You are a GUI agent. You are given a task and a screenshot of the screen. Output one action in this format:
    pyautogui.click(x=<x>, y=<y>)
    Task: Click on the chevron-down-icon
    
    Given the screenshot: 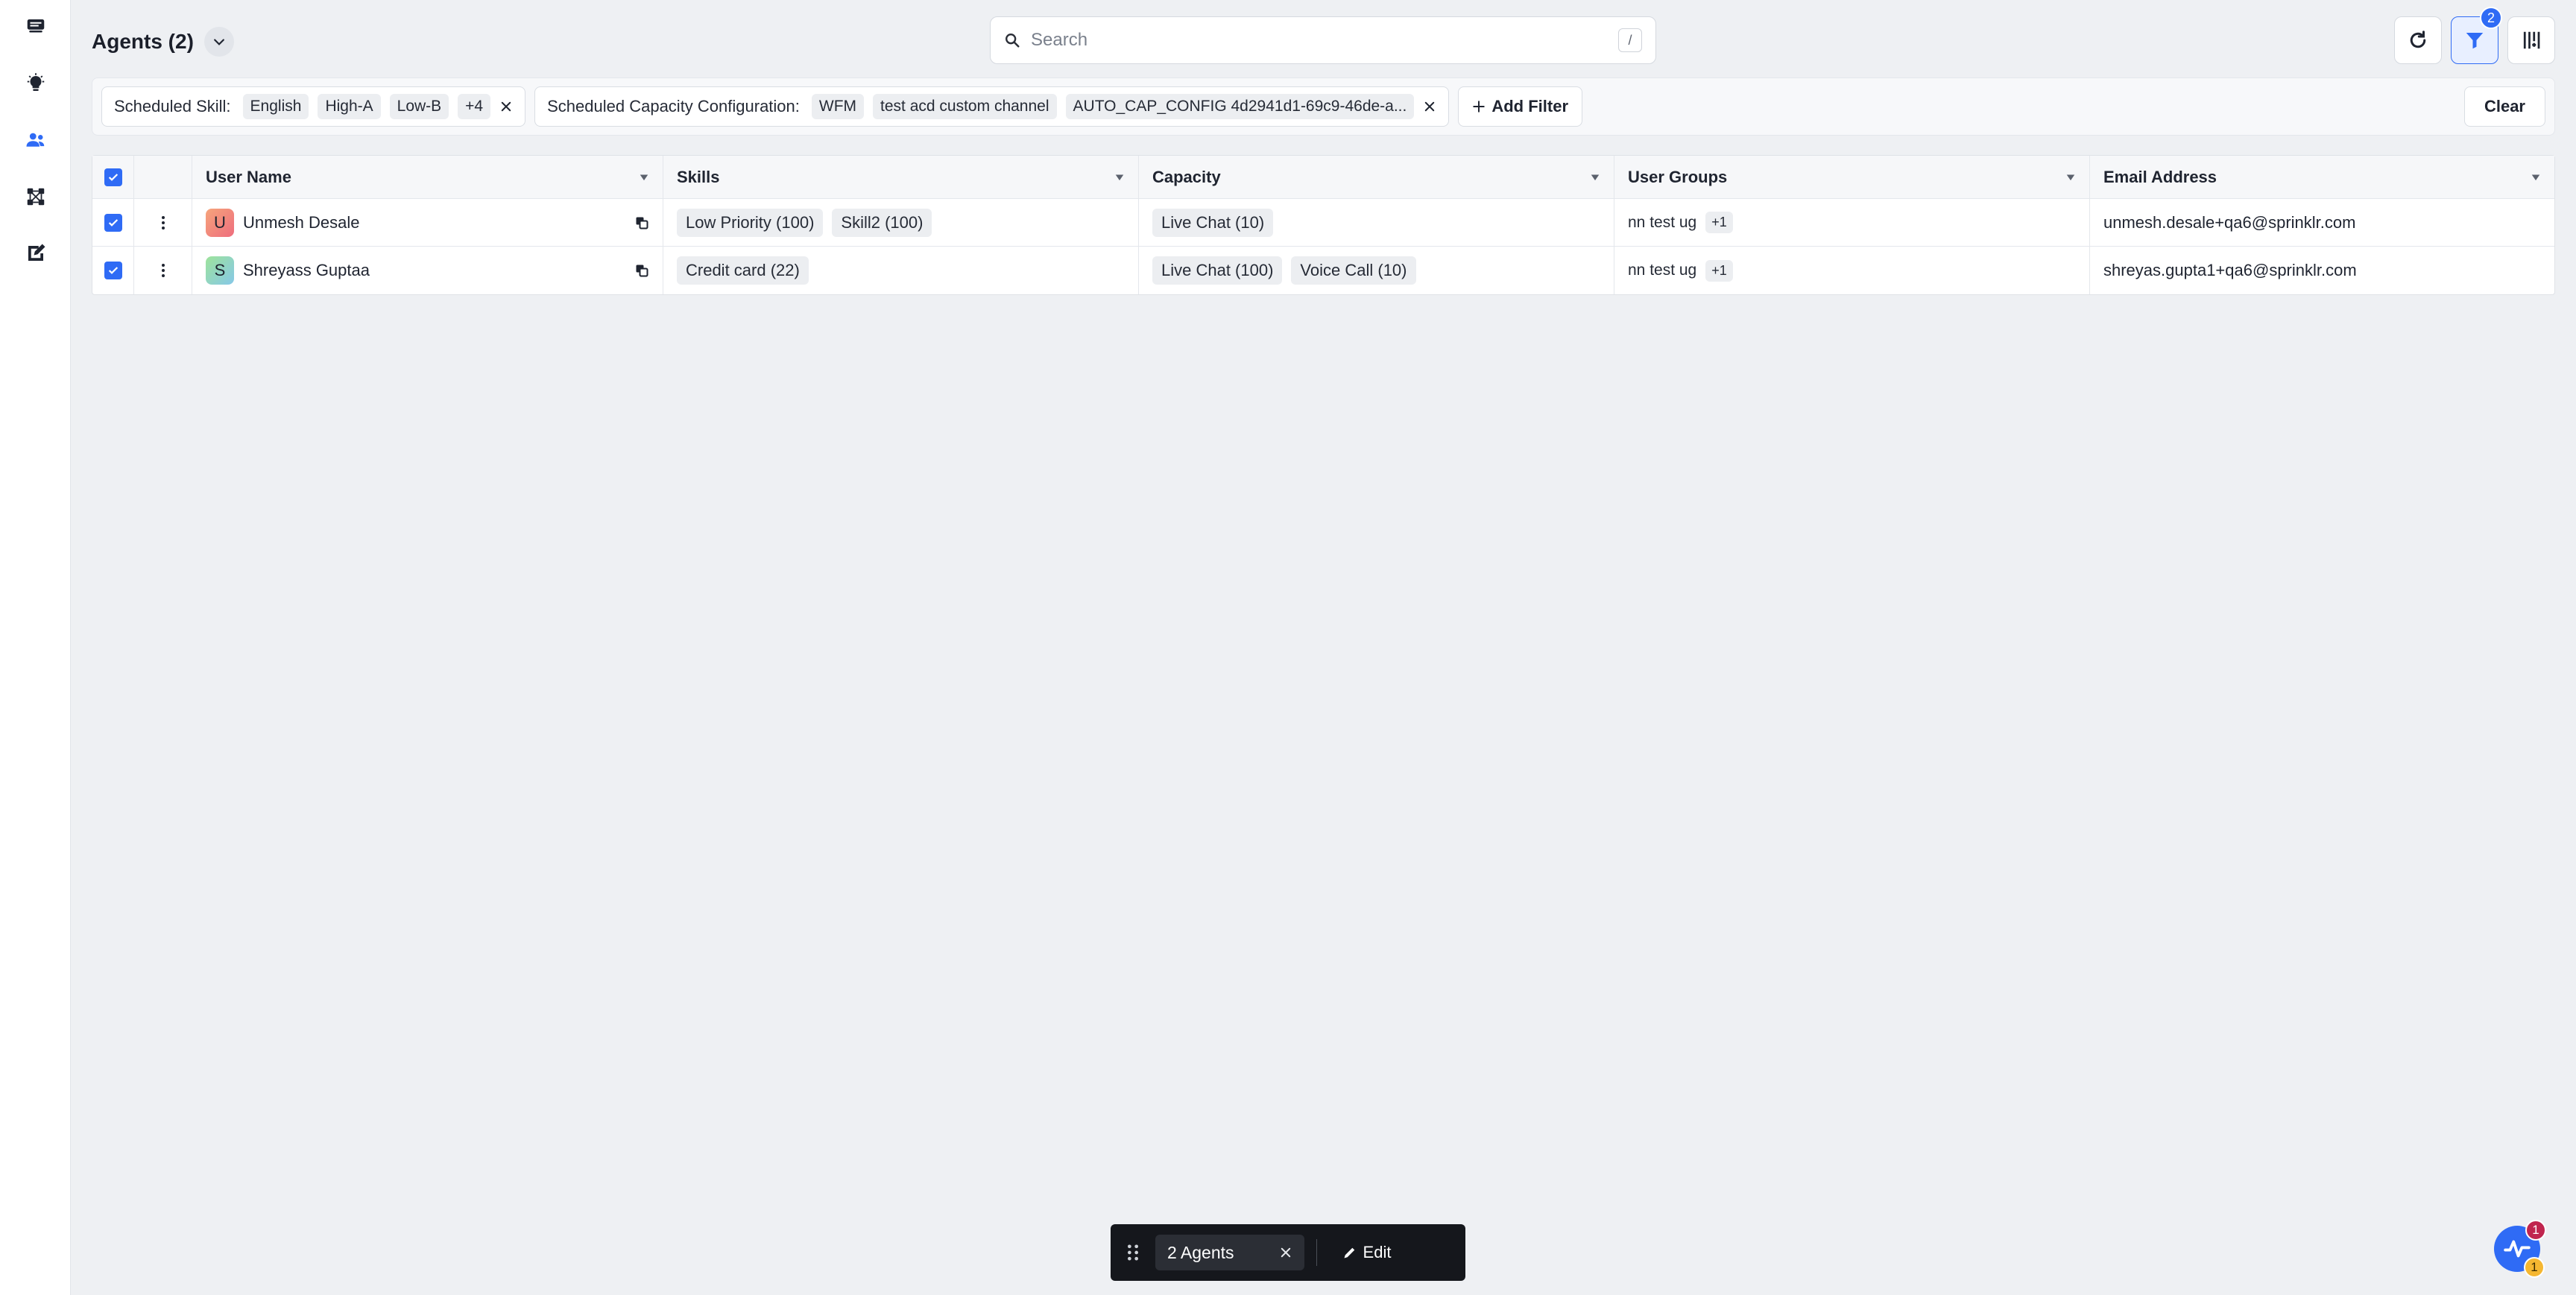 What is the action you would take?
    pyautogui.click(x=218, y=42)
    